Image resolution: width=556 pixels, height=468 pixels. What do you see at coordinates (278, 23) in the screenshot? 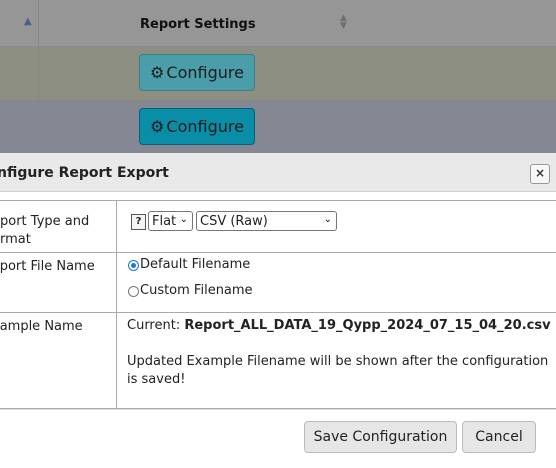
I see `table-header: ▲ Report Settings ▲ ▼` at bounding box center [278, 23].